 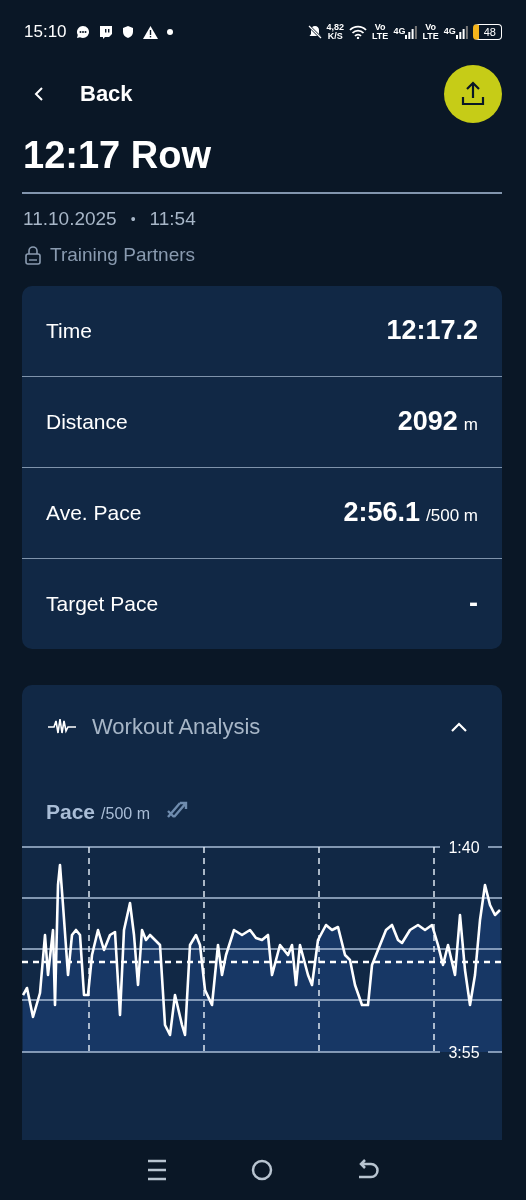 I want to click on metric-unit: m, so click(x=470, y=425).